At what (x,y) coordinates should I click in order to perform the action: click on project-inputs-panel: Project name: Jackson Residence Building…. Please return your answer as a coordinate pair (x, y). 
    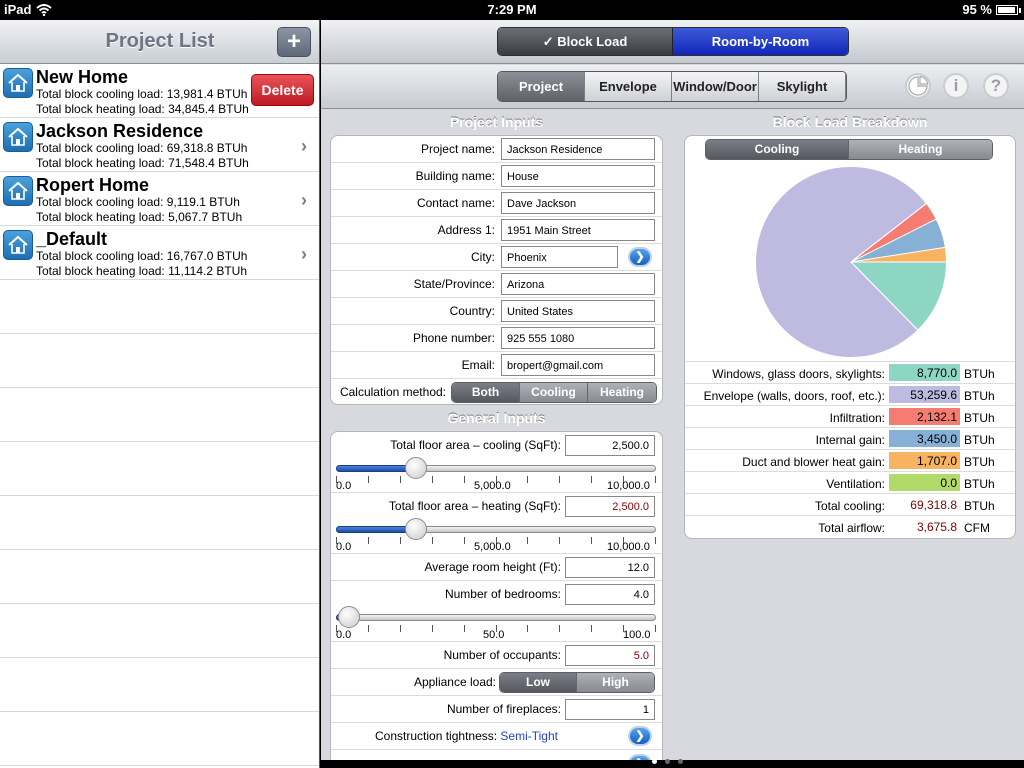
    Looking at the image, I should click on (496, 270).